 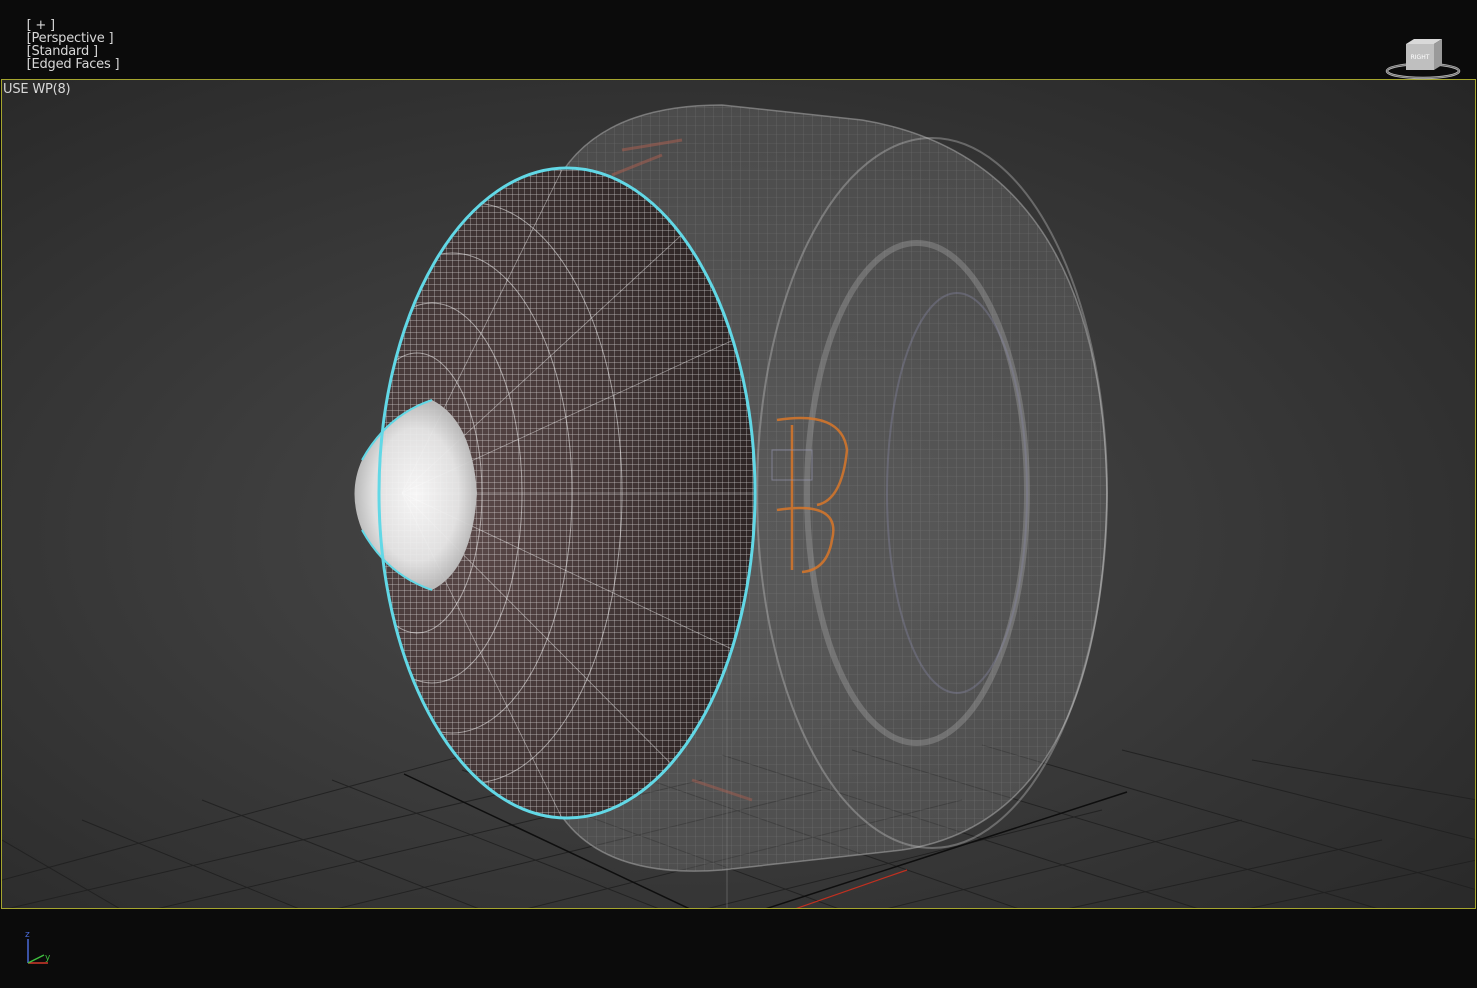 I want to click on x-axis-line, so click(x=851, y=888).